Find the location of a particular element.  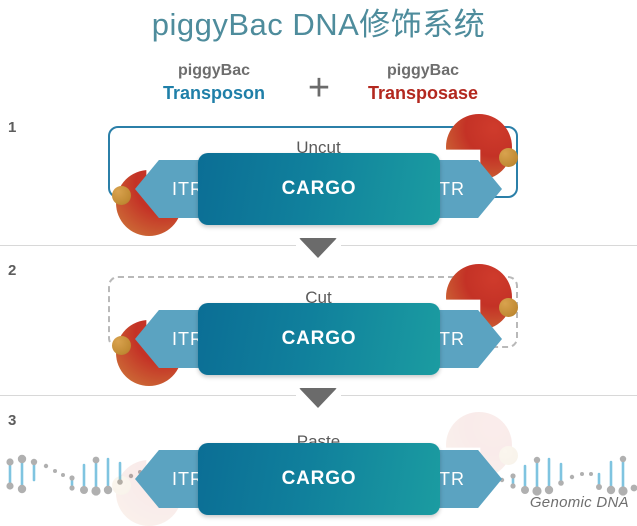

legend-transposase: piggyBac Transposase is located at coordinates (423, 82).